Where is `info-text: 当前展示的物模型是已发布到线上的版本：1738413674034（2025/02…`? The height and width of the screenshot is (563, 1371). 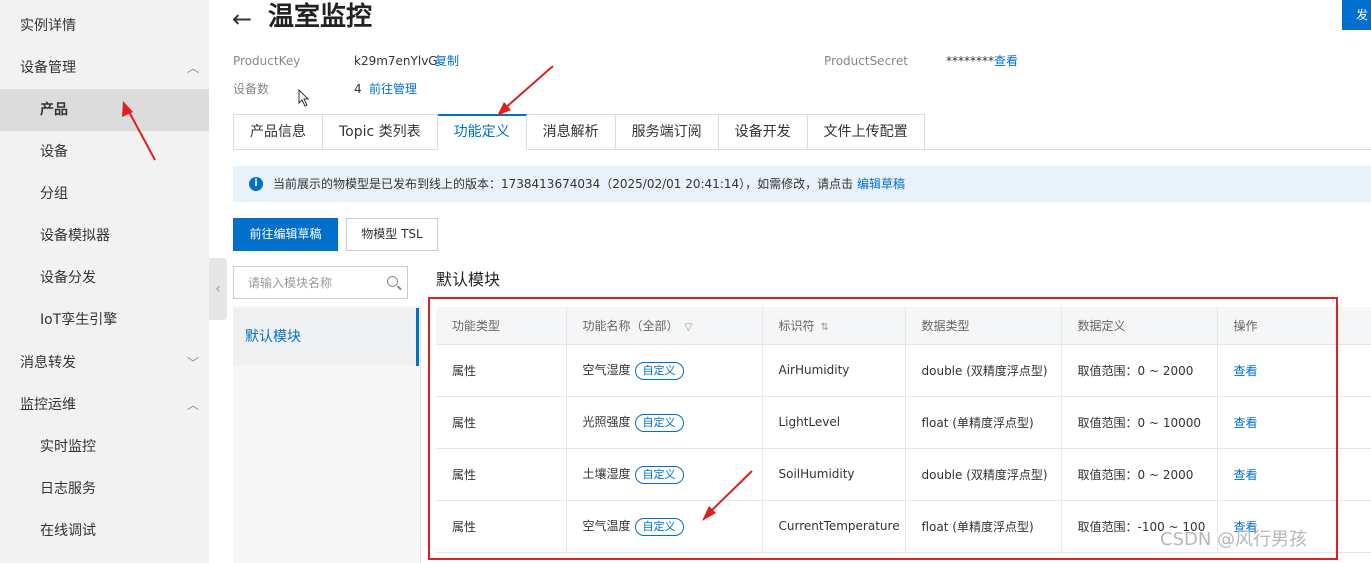
info-text: 当前展示的物模型是已发布到线上的版本：1738413674034（2025/02… is located at coordinates (563, 184).